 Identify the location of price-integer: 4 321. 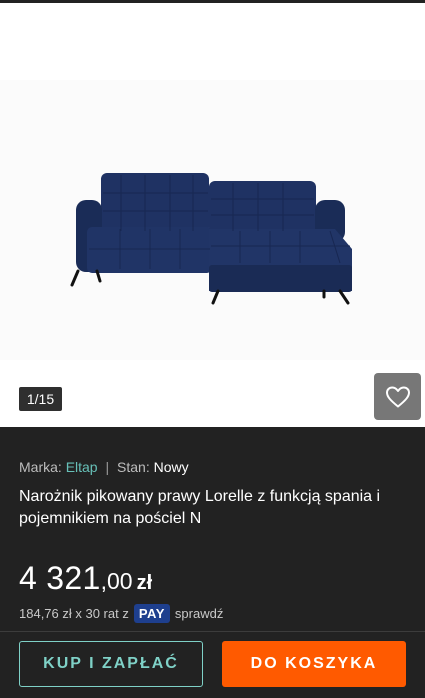
(60, 578).